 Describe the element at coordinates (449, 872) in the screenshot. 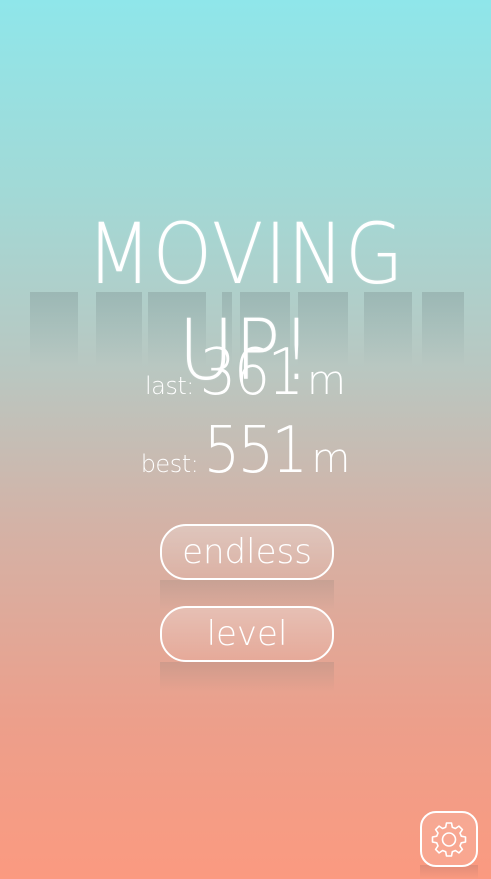

I see `settings-button-shadow` at that location.